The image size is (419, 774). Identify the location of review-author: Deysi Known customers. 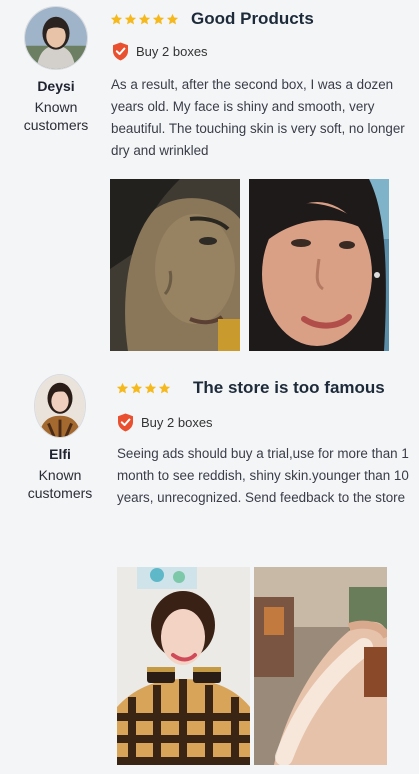
(56, 70).